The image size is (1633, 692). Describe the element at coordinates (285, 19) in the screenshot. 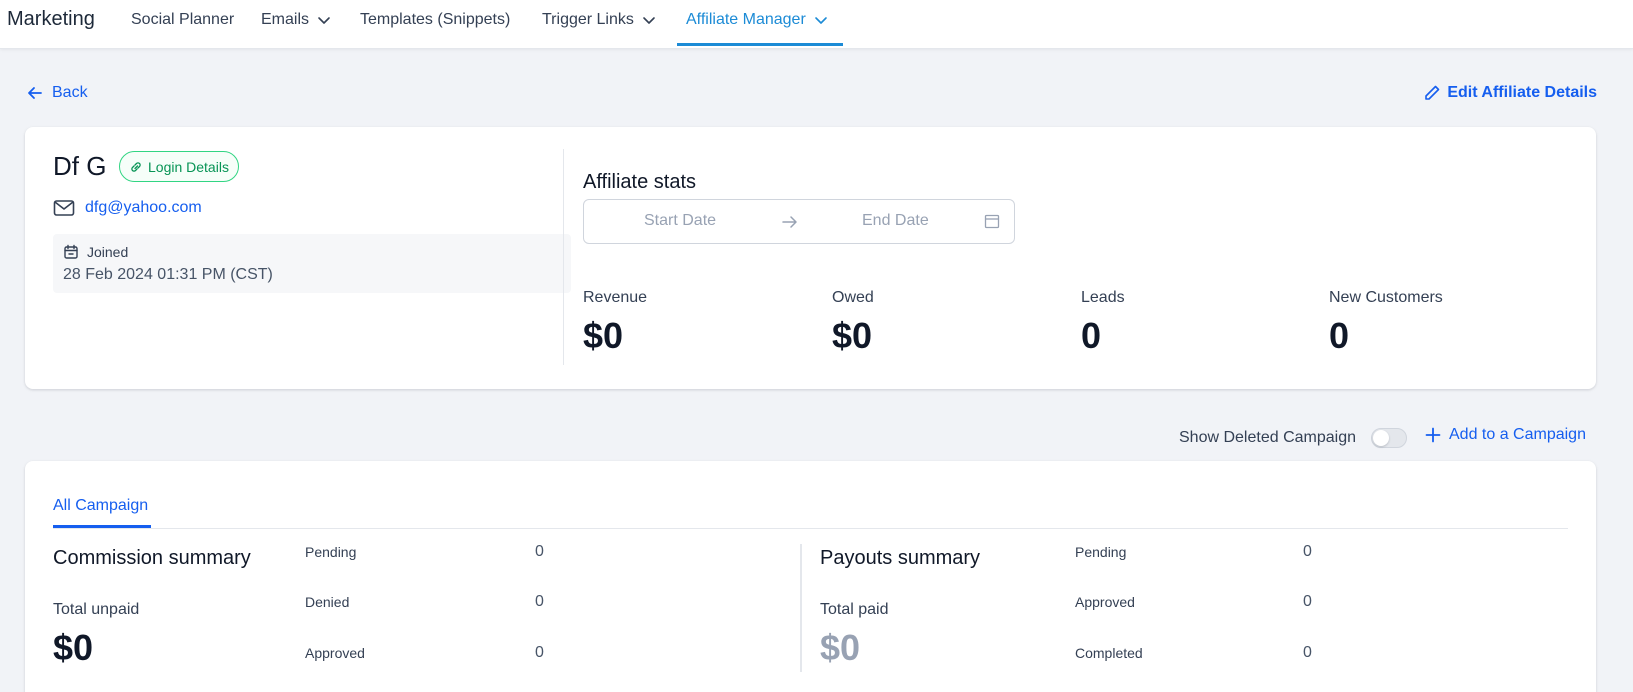

I see `nav-label: Emails` at that location.